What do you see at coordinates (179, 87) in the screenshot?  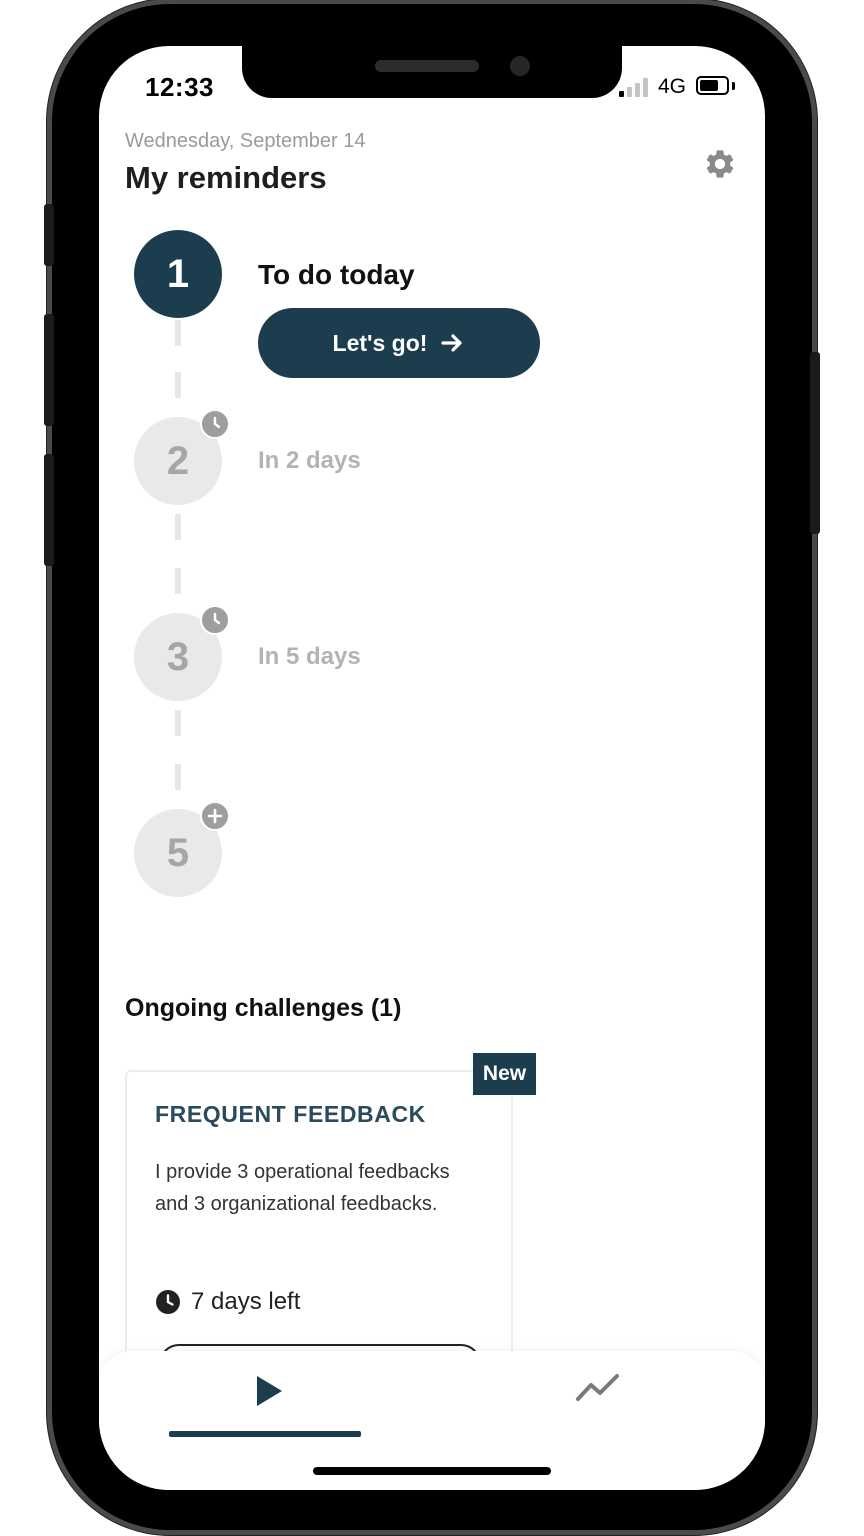 I see `status-time: 12:33` at bounding box center [179, 87].